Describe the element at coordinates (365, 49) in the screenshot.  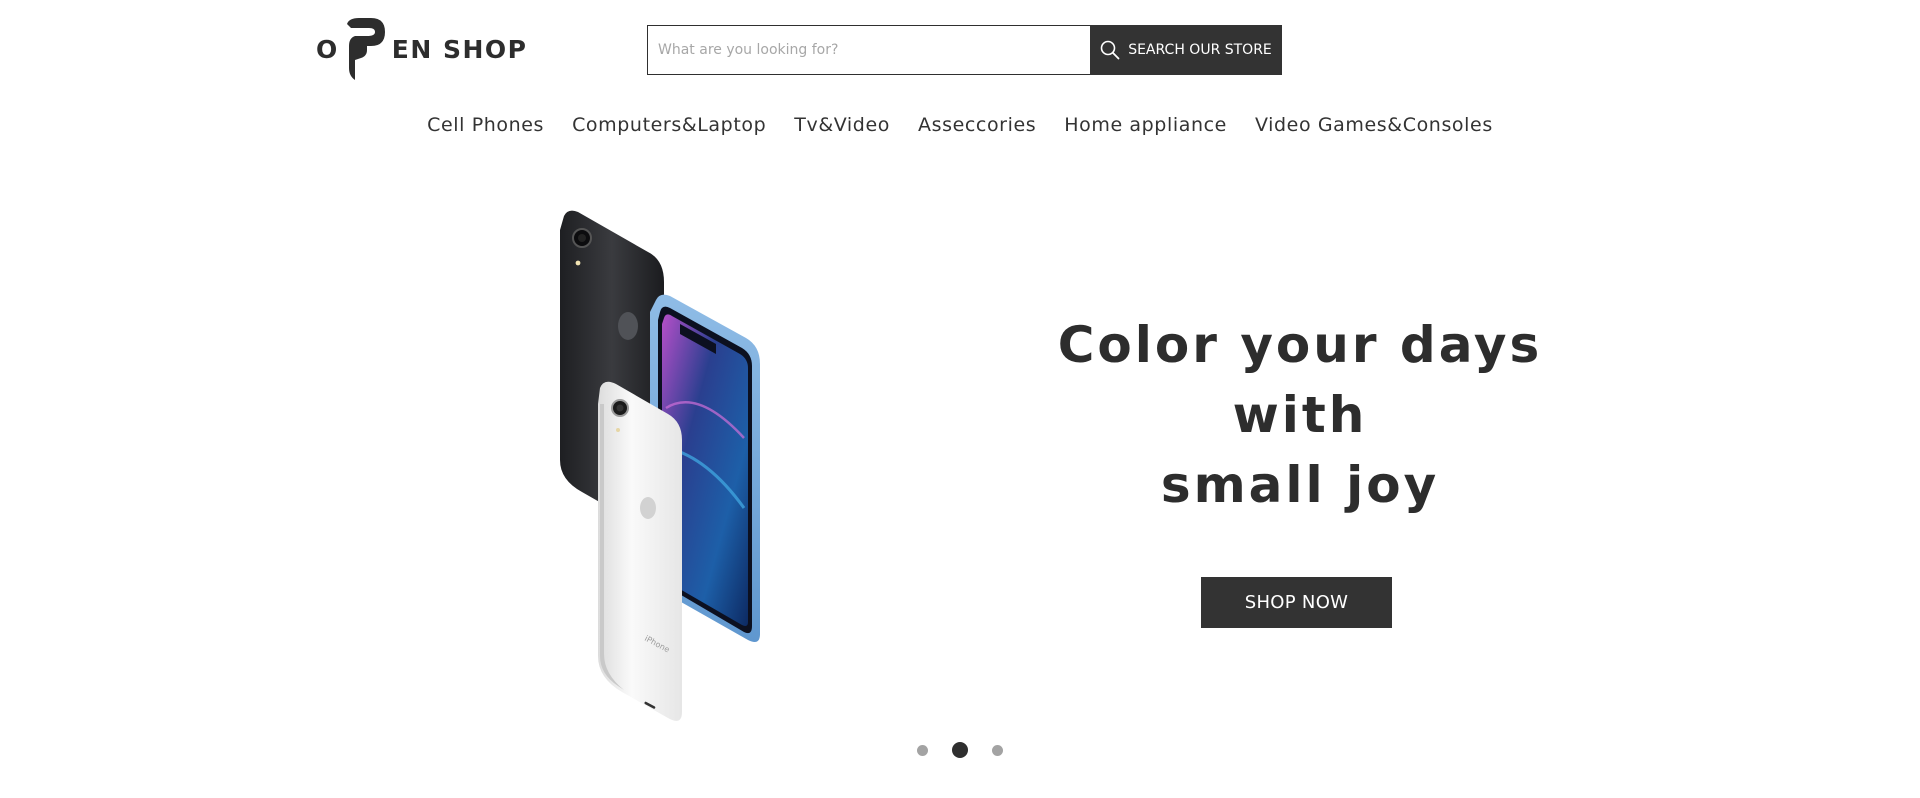
I see `logo-mark-icon` at that location.